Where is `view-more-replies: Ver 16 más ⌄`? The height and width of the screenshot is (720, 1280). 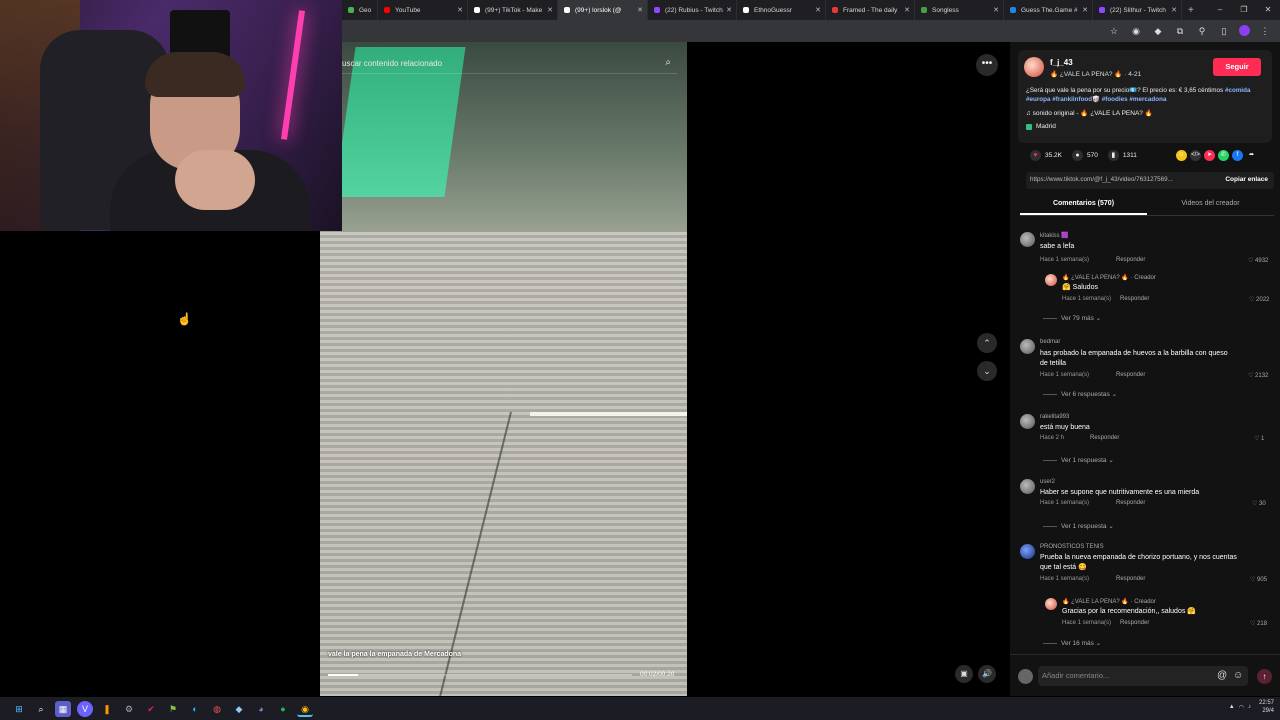
view-more-replies: Ver 16 más ⌄ is located at coordinates (1072, 643).